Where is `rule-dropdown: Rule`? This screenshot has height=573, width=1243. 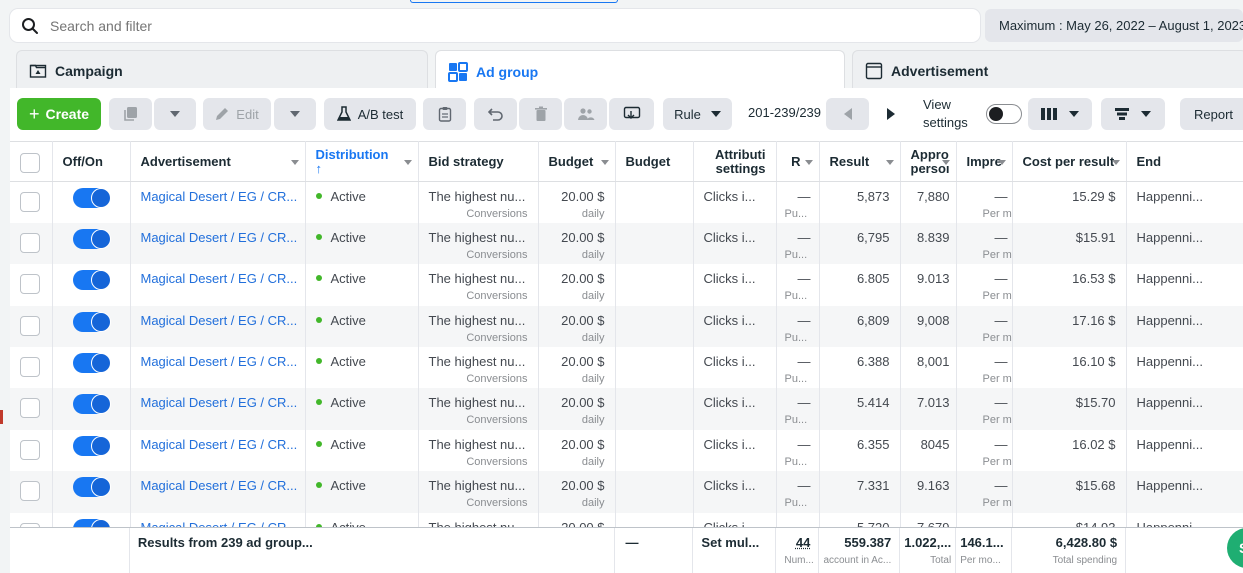 rule-dropdown: Rule is located at coordinates (697, 114).